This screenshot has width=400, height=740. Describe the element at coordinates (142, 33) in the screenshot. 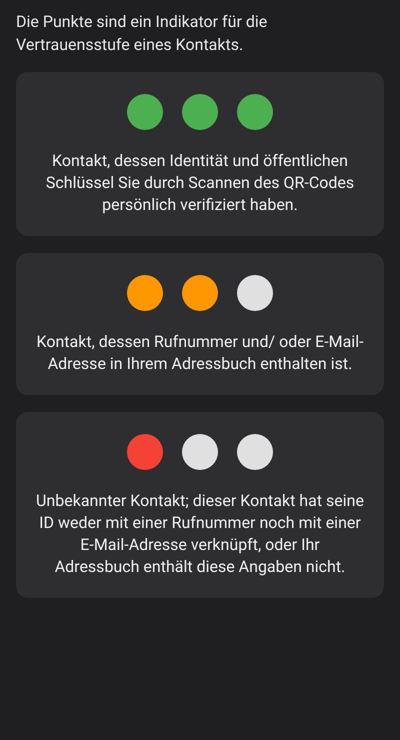

I see `intro-text: Die Punkte sind ein Indikator für die Vertrauensstufe eines Kontakts.` at that location.